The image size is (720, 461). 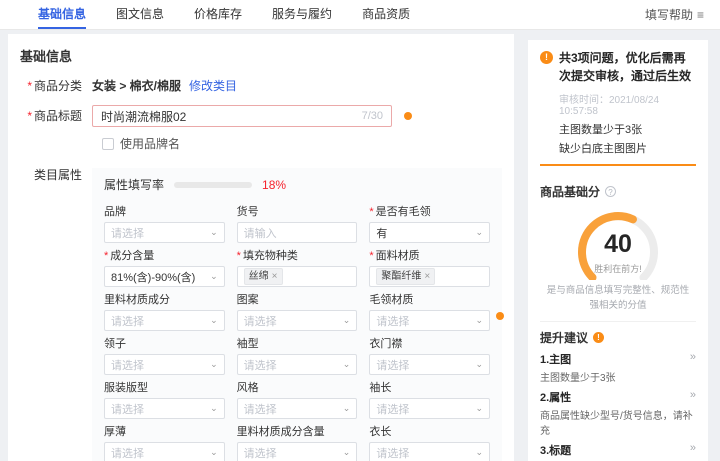 I want to click on attr-select-10: 请选择 ⌄, so click(x=297, y=364).